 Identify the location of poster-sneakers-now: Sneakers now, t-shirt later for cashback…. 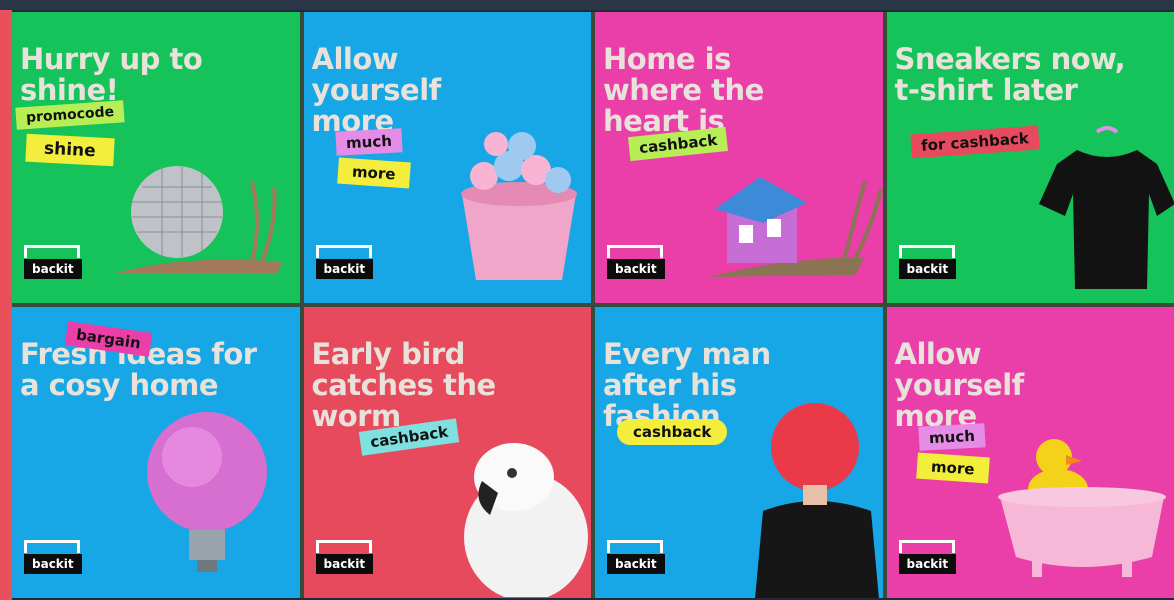
(1030, 157).